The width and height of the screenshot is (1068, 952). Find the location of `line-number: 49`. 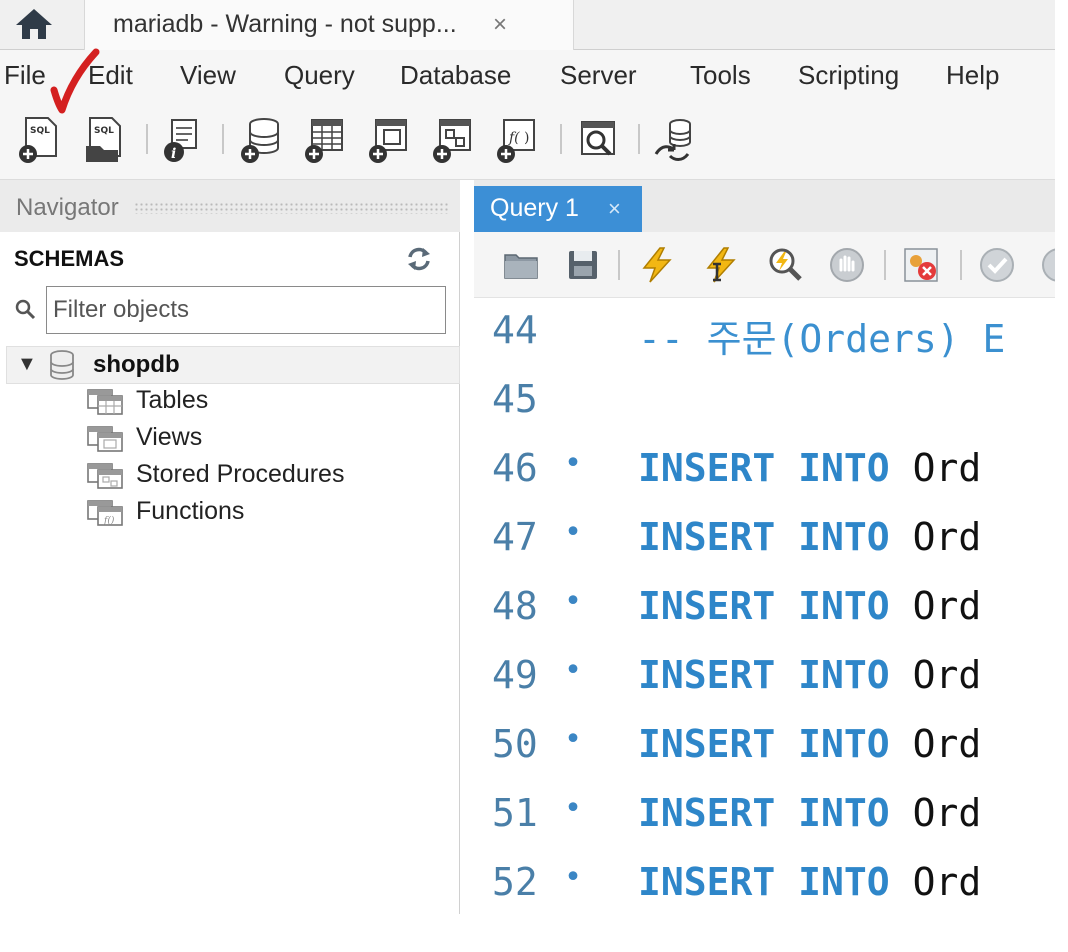

line-number: 49 is located at coordinates (515, 675).